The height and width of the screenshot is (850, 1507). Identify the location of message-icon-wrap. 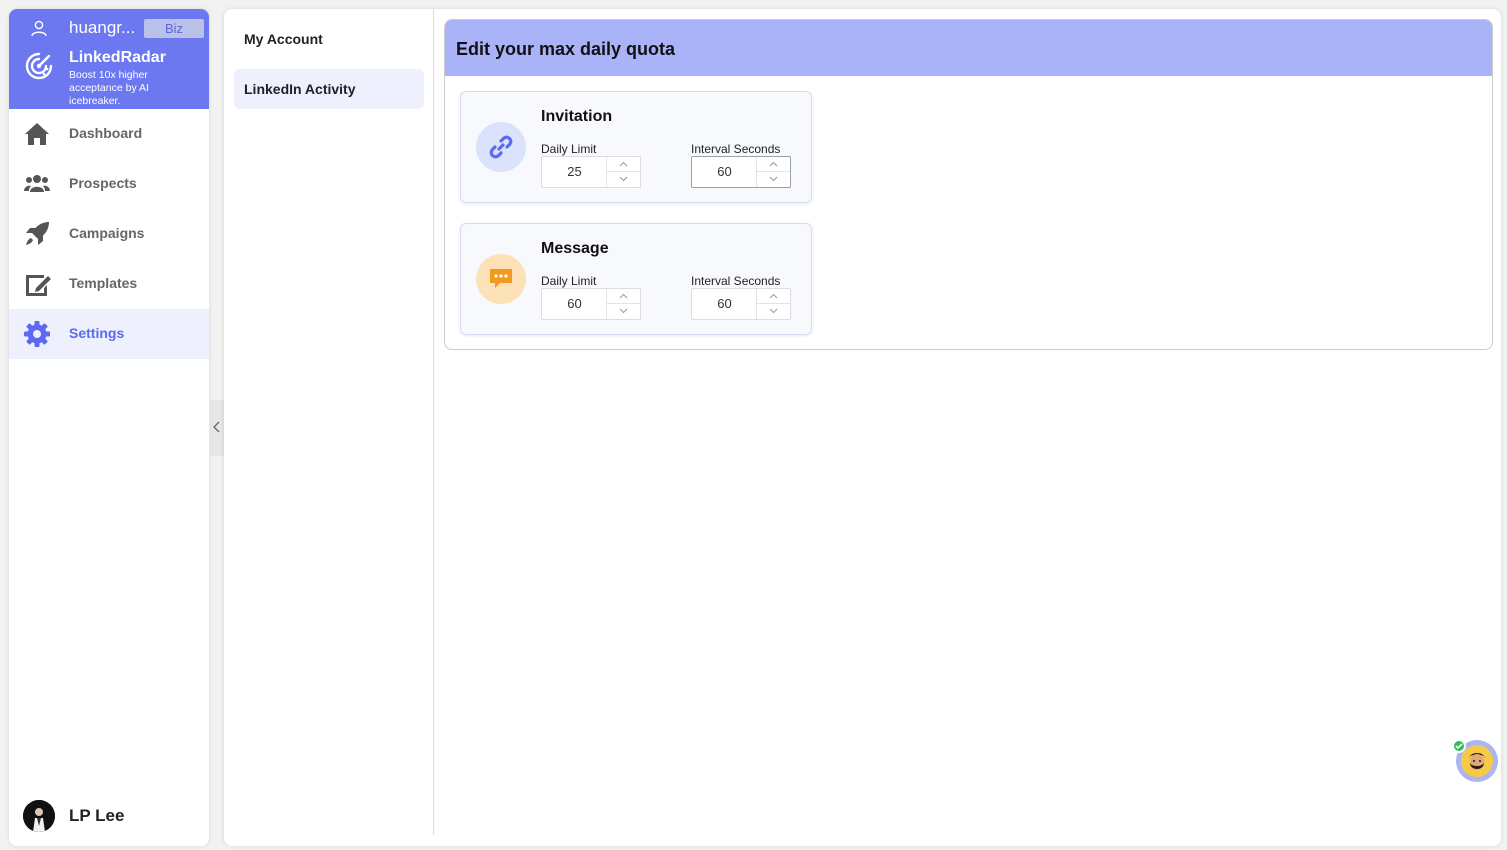
(501, 279).